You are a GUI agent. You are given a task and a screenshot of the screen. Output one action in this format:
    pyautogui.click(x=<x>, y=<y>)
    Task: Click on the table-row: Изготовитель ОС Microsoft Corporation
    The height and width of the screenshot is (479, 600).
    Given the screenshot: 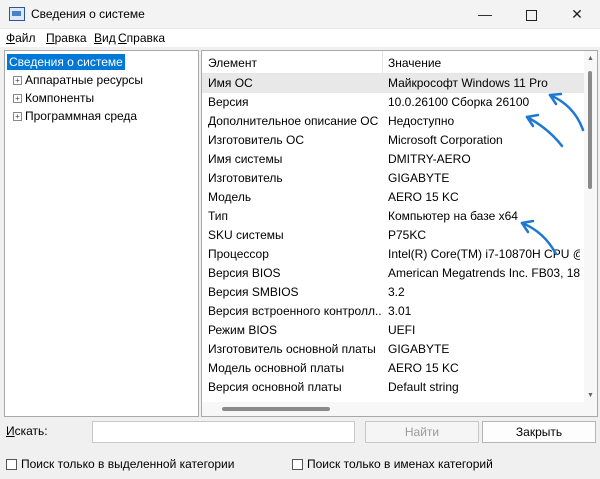 What is the action you would take?
    pyautogui.click(x=393, y=140)
    